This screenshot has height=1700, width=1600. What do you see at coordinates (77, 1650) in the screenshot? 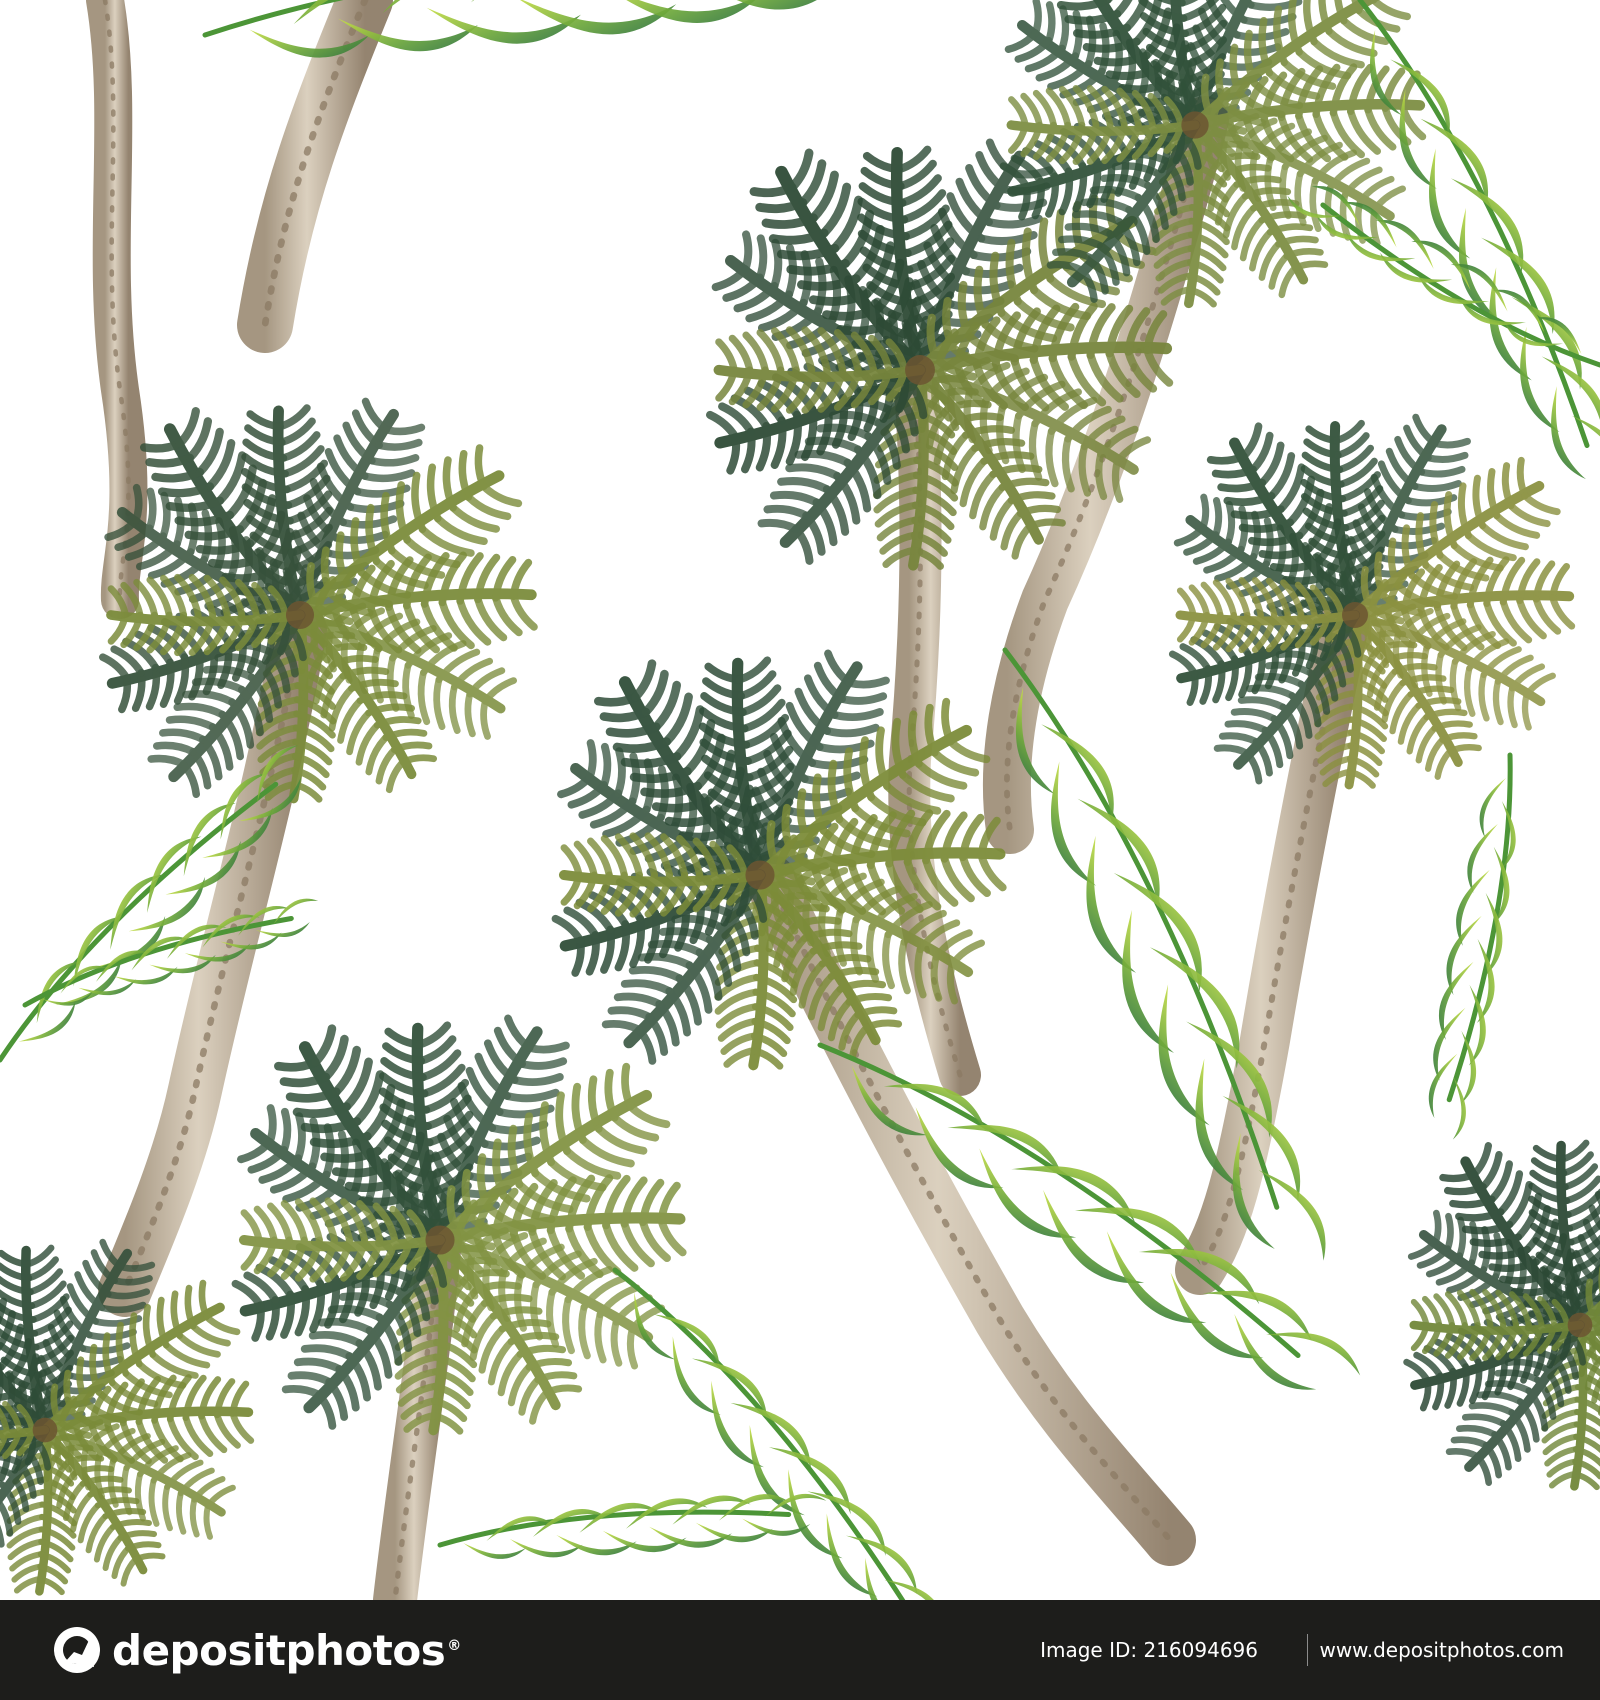
I see `depositphotos-logo-icon` at bounding box center [77, 1650].